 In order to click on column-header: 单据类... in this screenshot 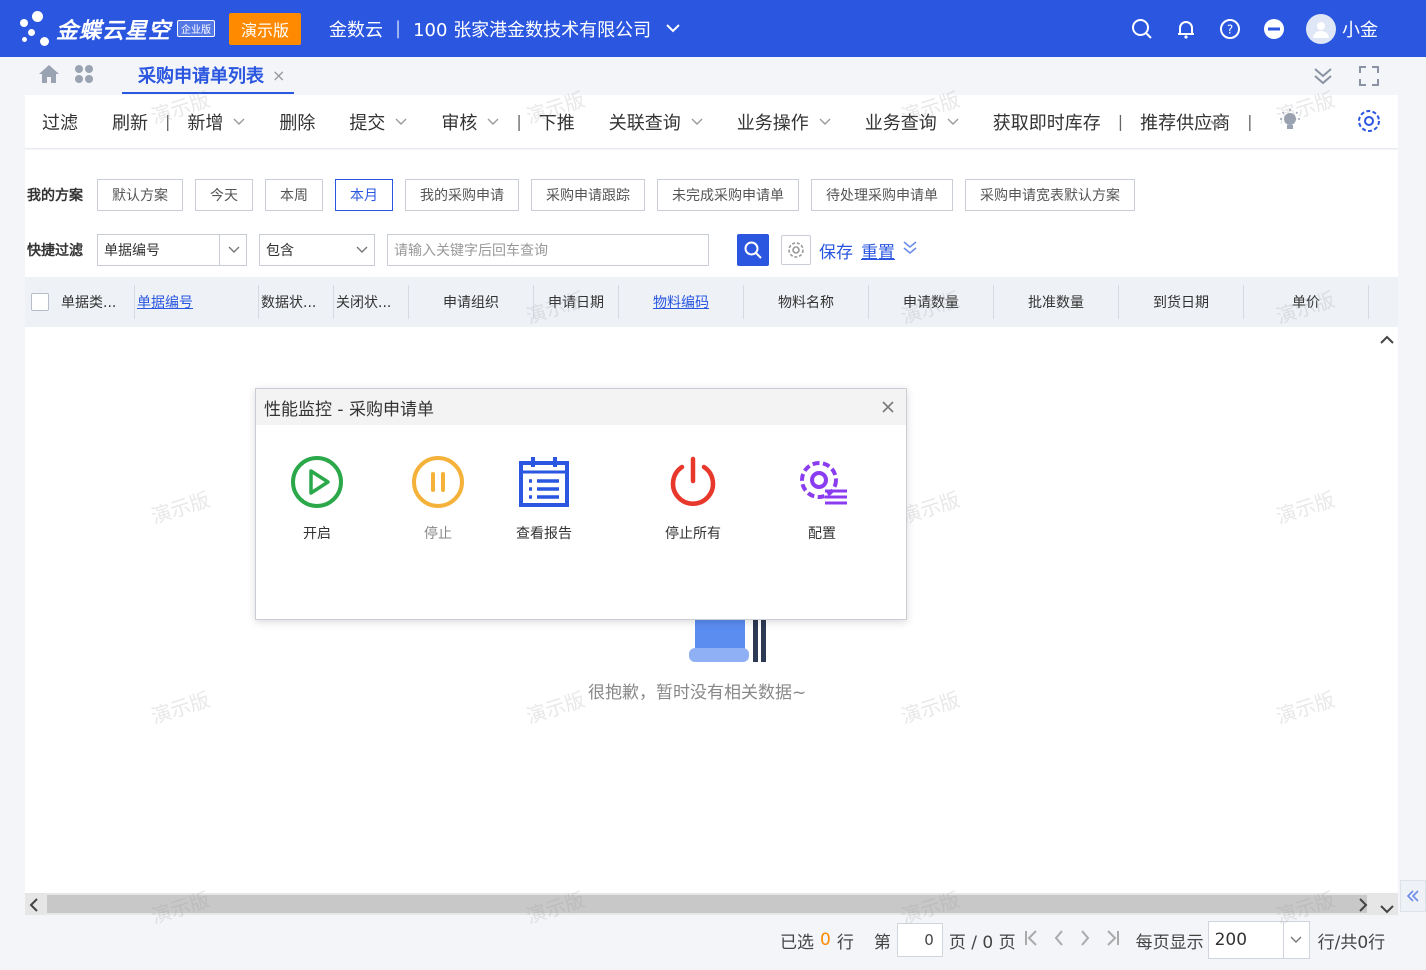, I will do `click(97, 302)`.